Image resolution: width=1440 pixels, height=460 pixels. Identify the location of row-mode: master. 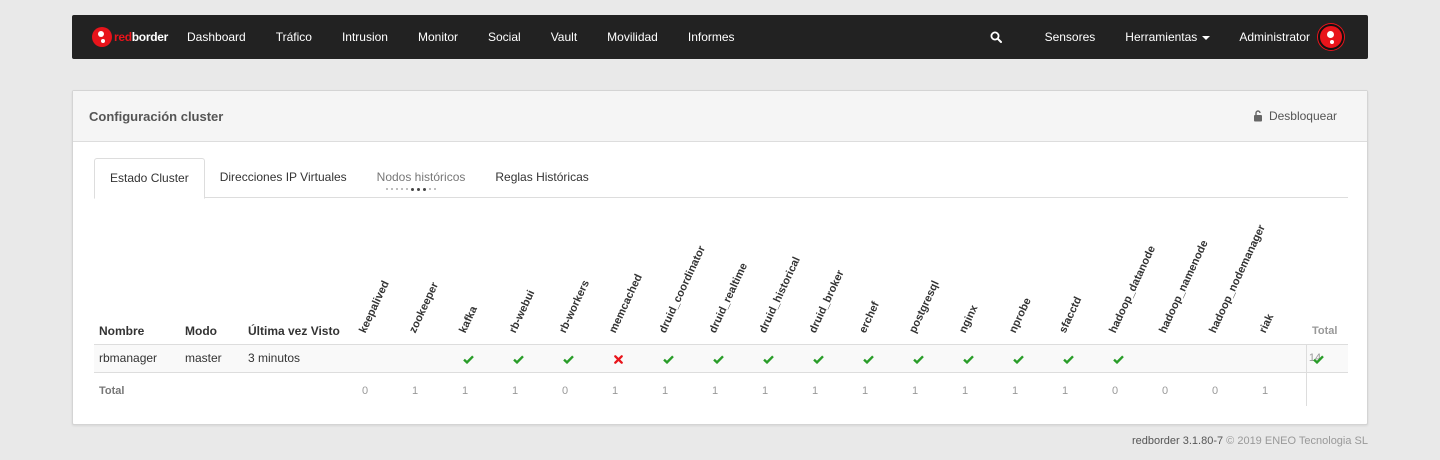
(203, 358).